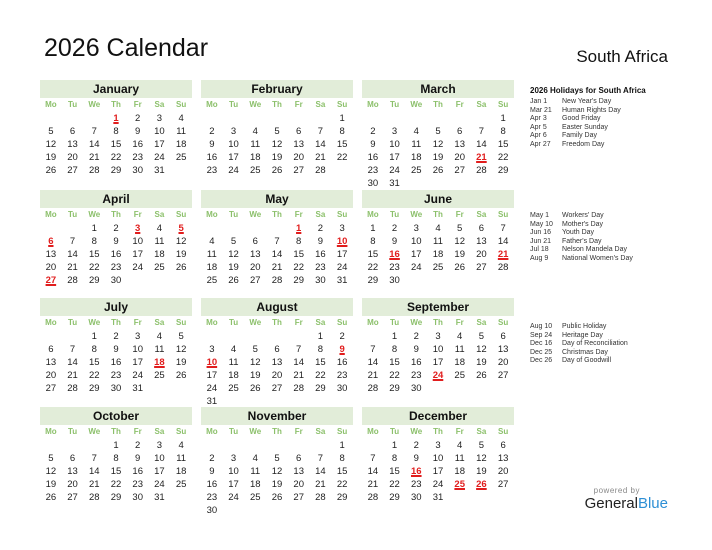 This screenshot has height=550, width=712. Describe the element at coordinates (541, 241) in the screenshot. I see `holiday-date: Jun 21` at that location.